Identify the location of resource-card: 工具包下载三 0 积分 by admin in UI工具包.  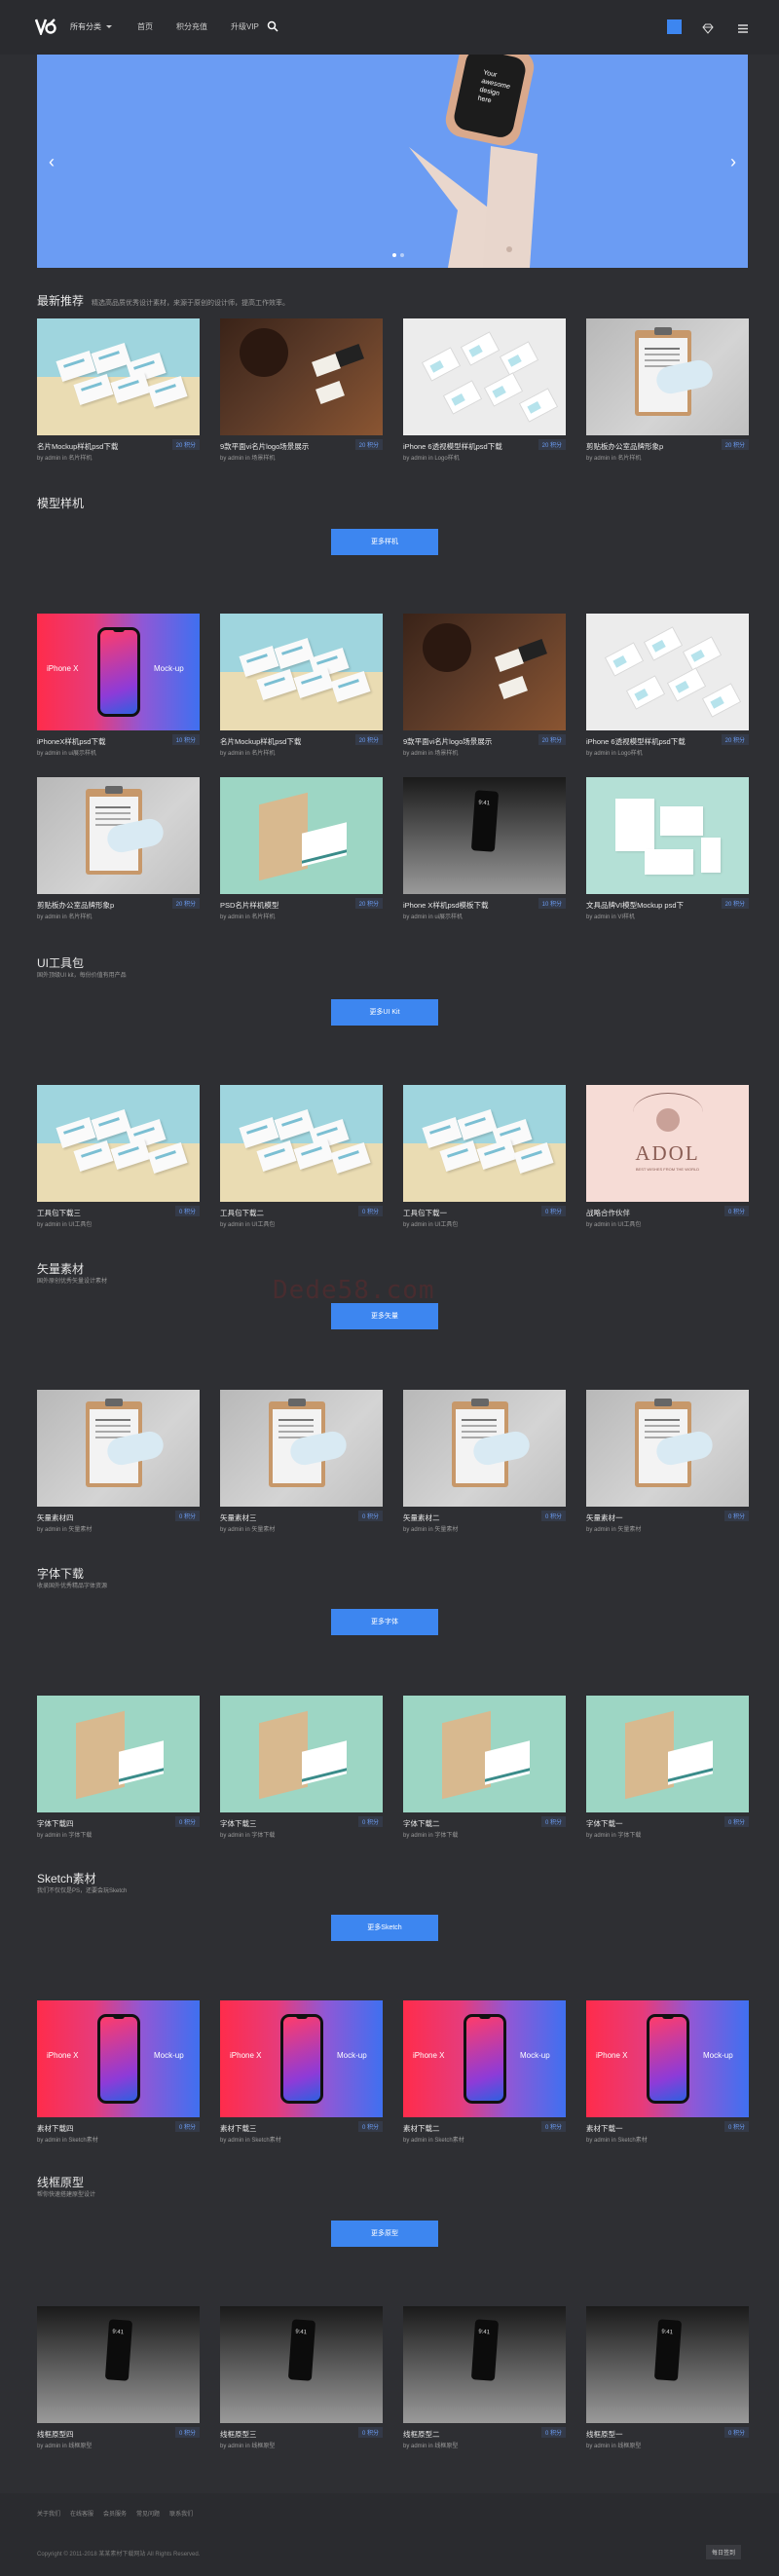
(118, 1156).